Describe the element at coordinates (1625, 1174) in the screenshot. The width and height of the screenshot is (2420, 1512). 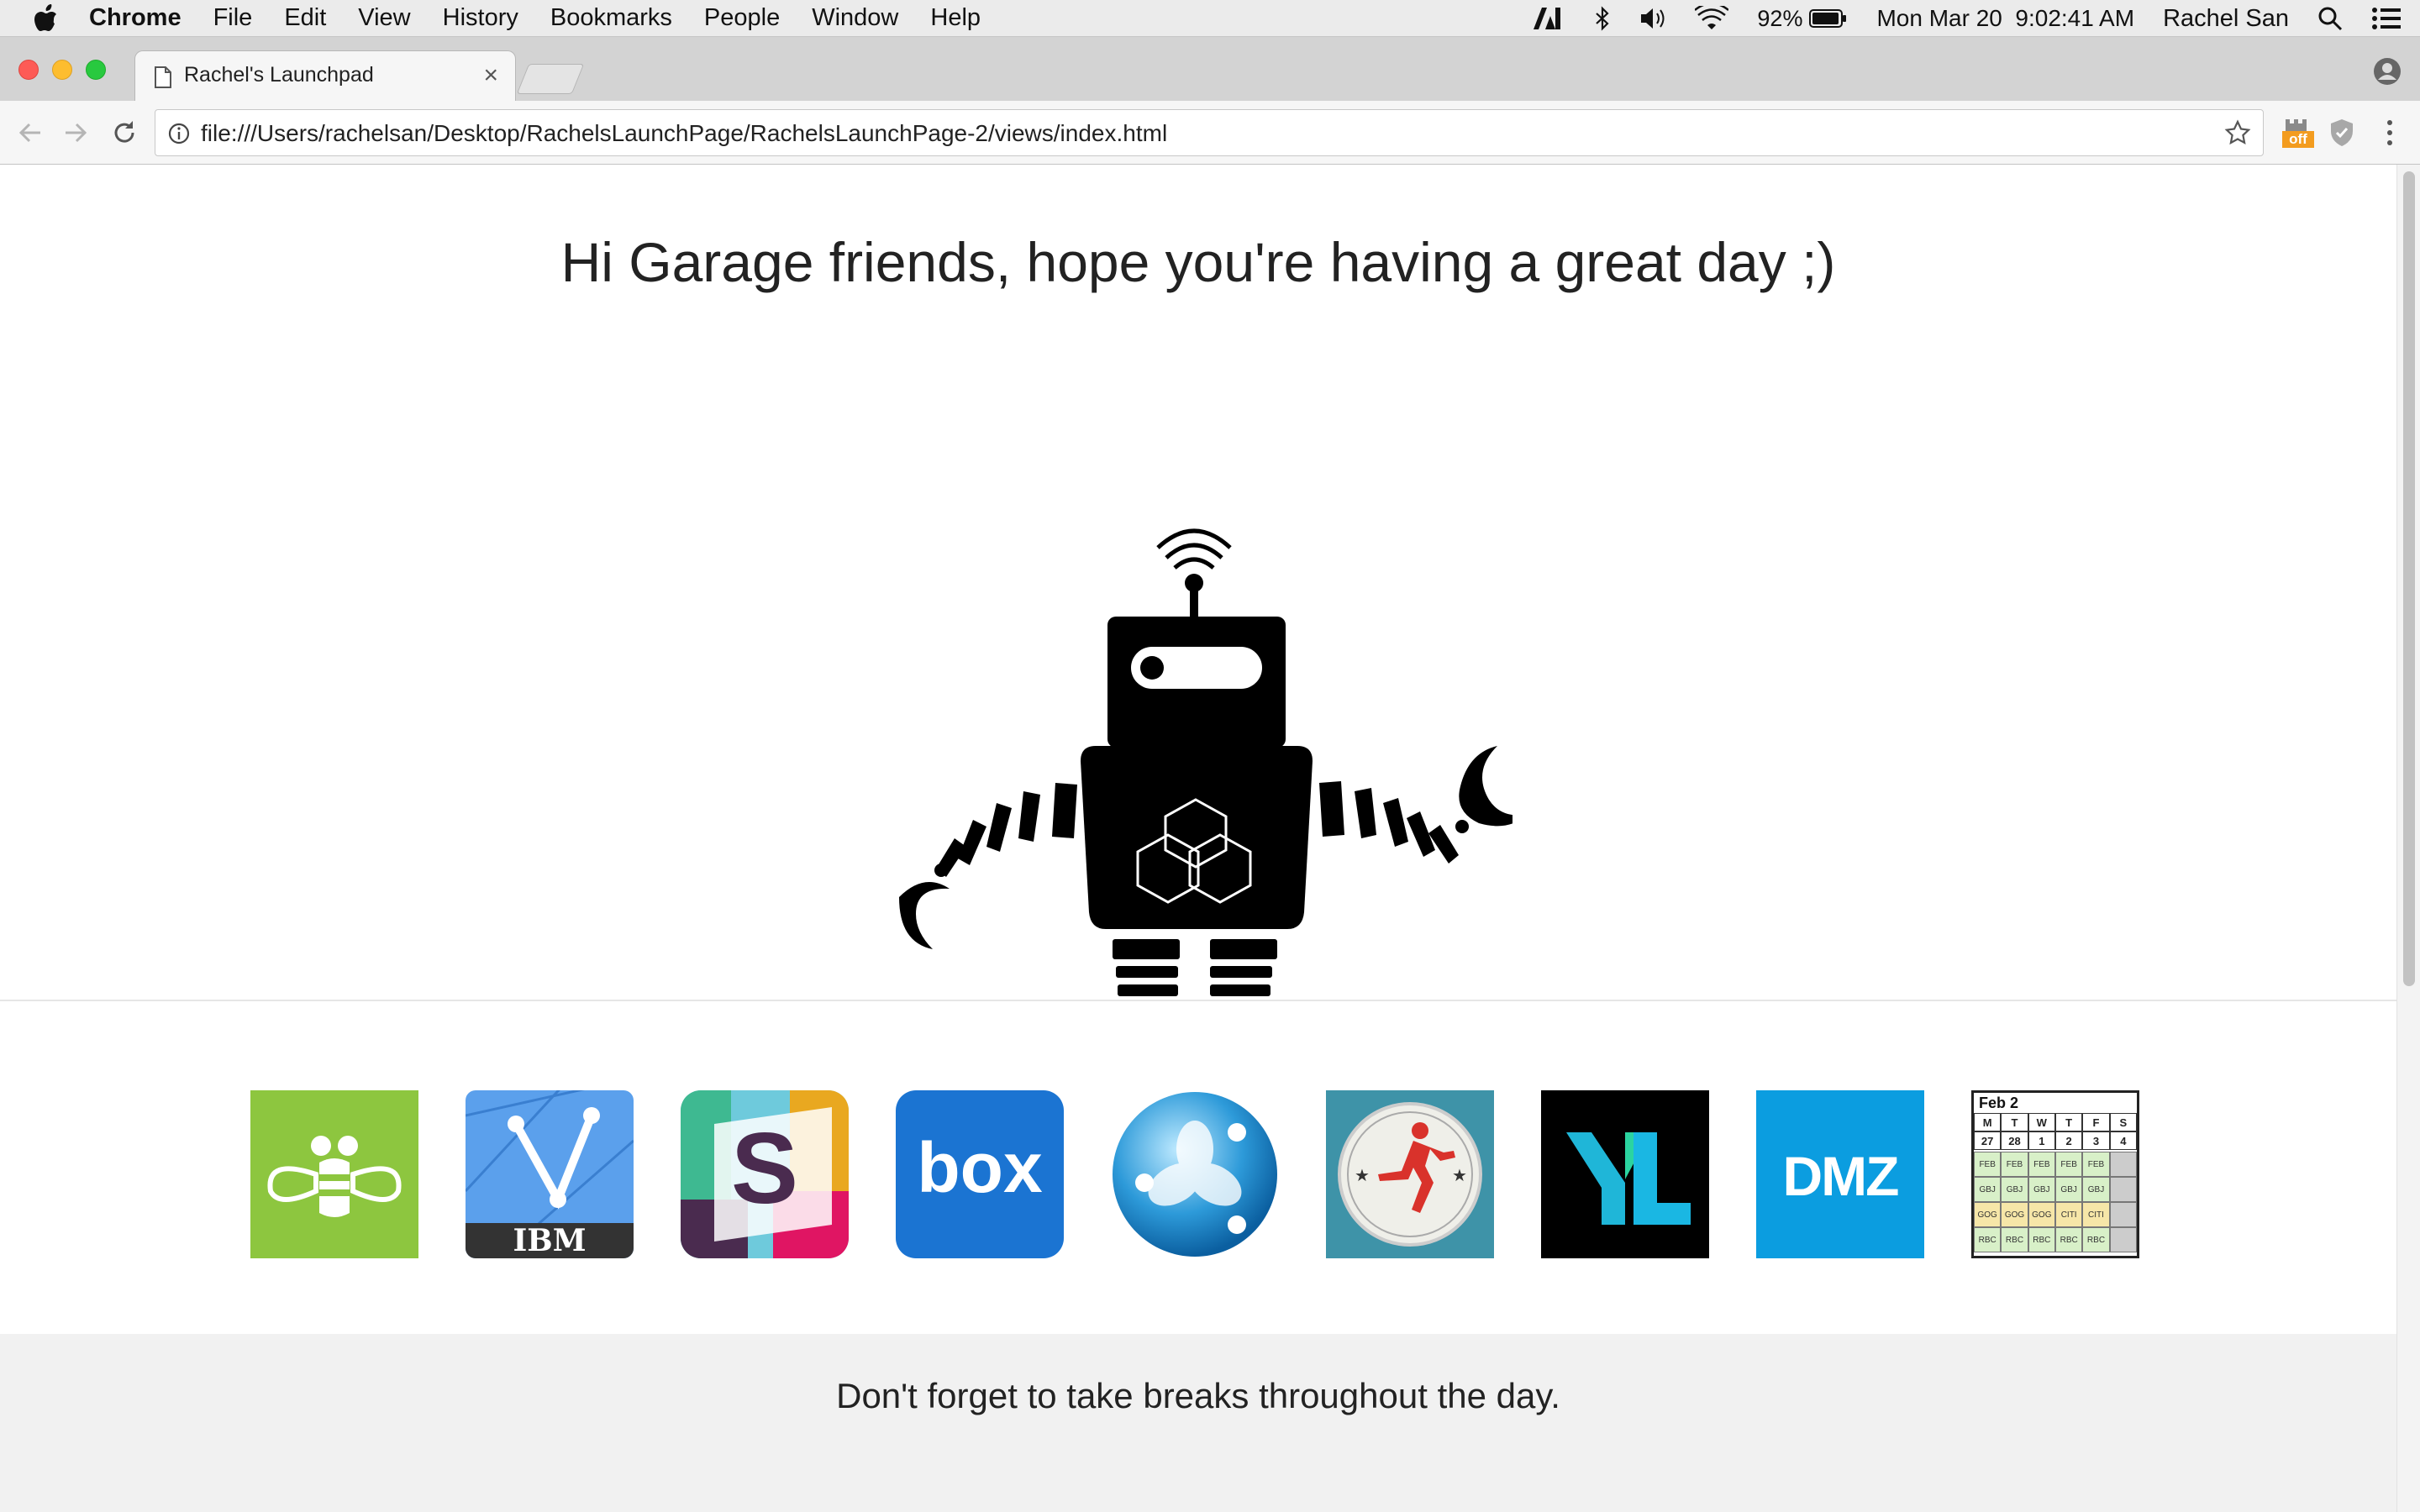
I see `yl-app-icon` at that location.